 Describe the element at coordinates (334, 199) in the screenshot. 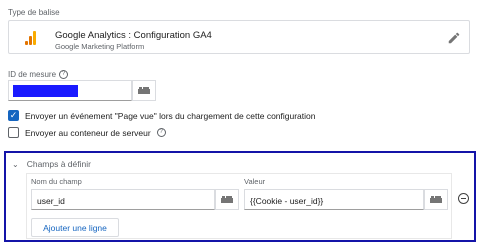

I see `field-value-input: {{Cookie - user_id}}` at that location.